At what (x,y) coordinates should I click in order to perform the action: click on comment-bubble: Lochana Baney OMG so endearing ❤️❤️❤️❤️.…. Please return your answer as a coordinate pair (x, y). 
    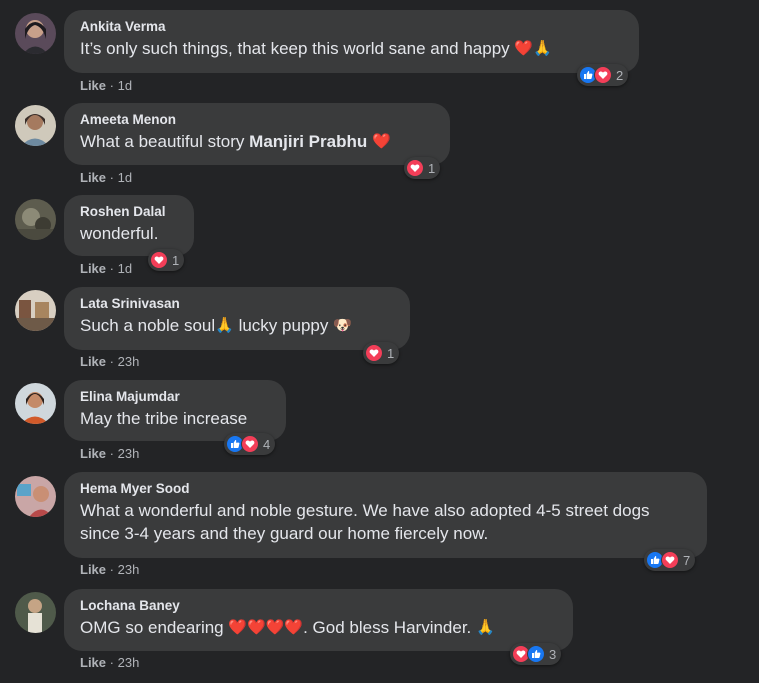
    Looking at the image, I should click on (318, 620).